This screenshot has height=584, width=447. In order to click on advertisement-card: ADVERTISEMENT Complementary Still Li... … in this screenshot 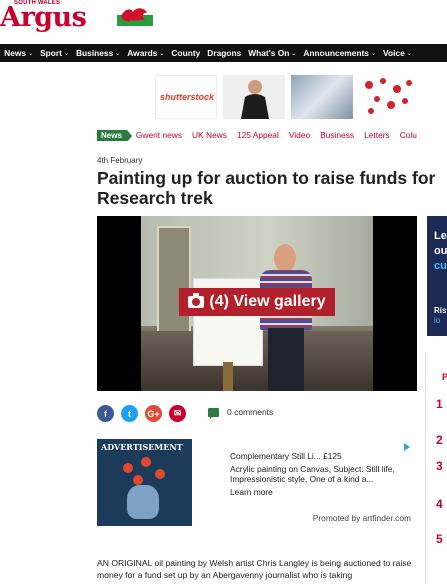, I will do `click(257, 482)`.